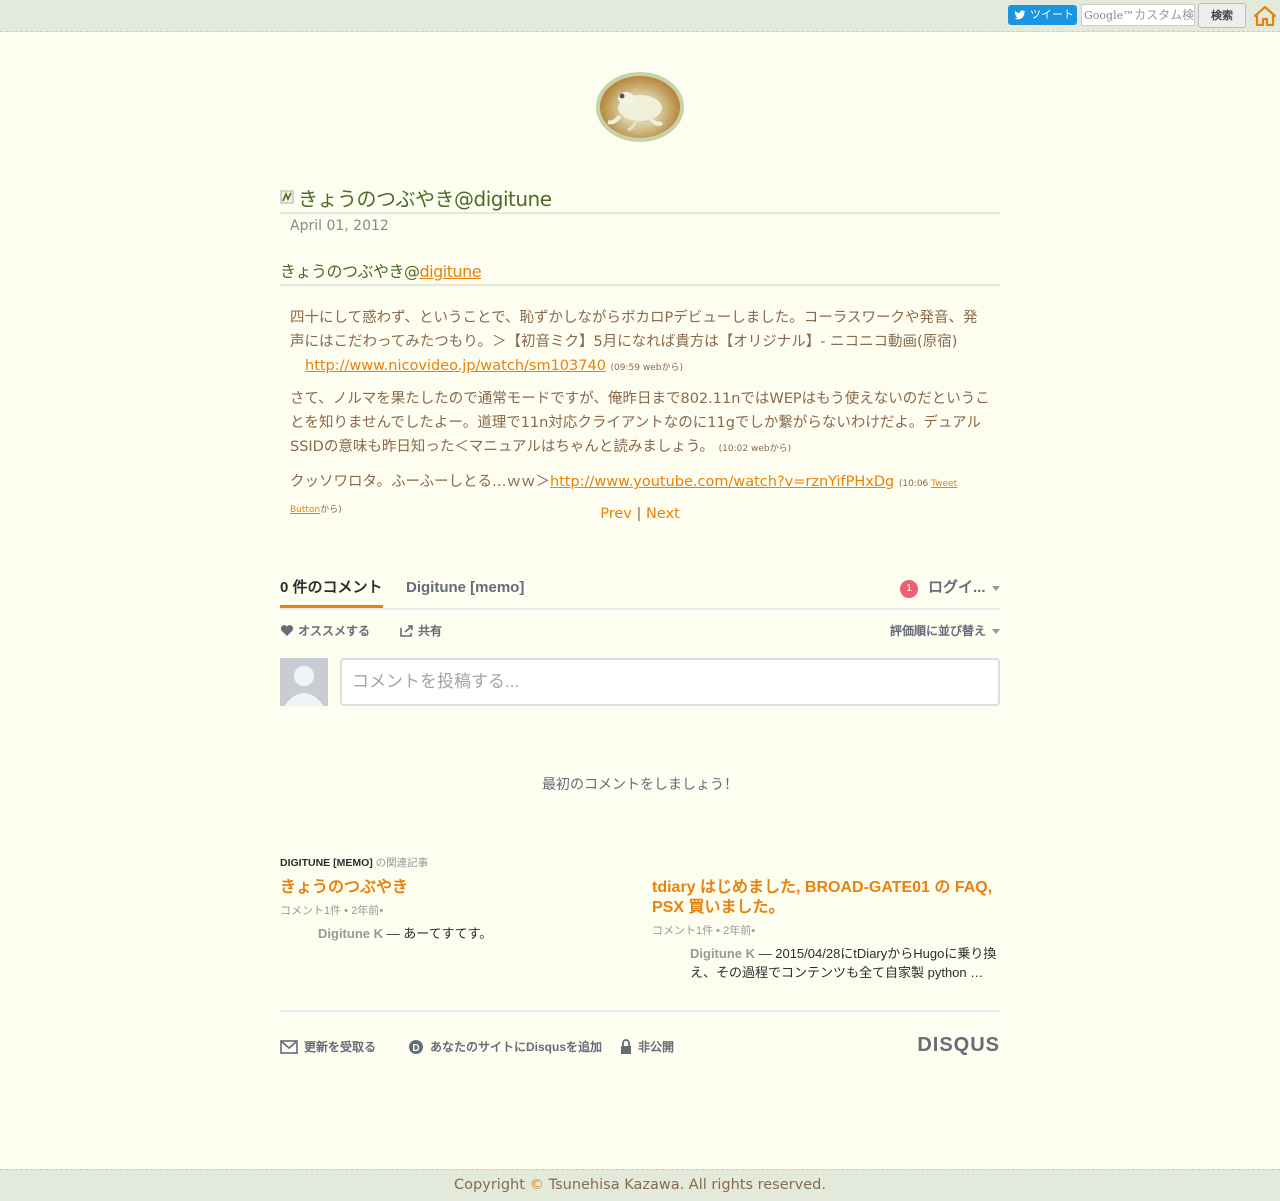 This screenshot has width=1280, height=1201. Describe the element at coordinates (1020, 15) in the screenshot. I see `twitter-bird-icon` at that location.